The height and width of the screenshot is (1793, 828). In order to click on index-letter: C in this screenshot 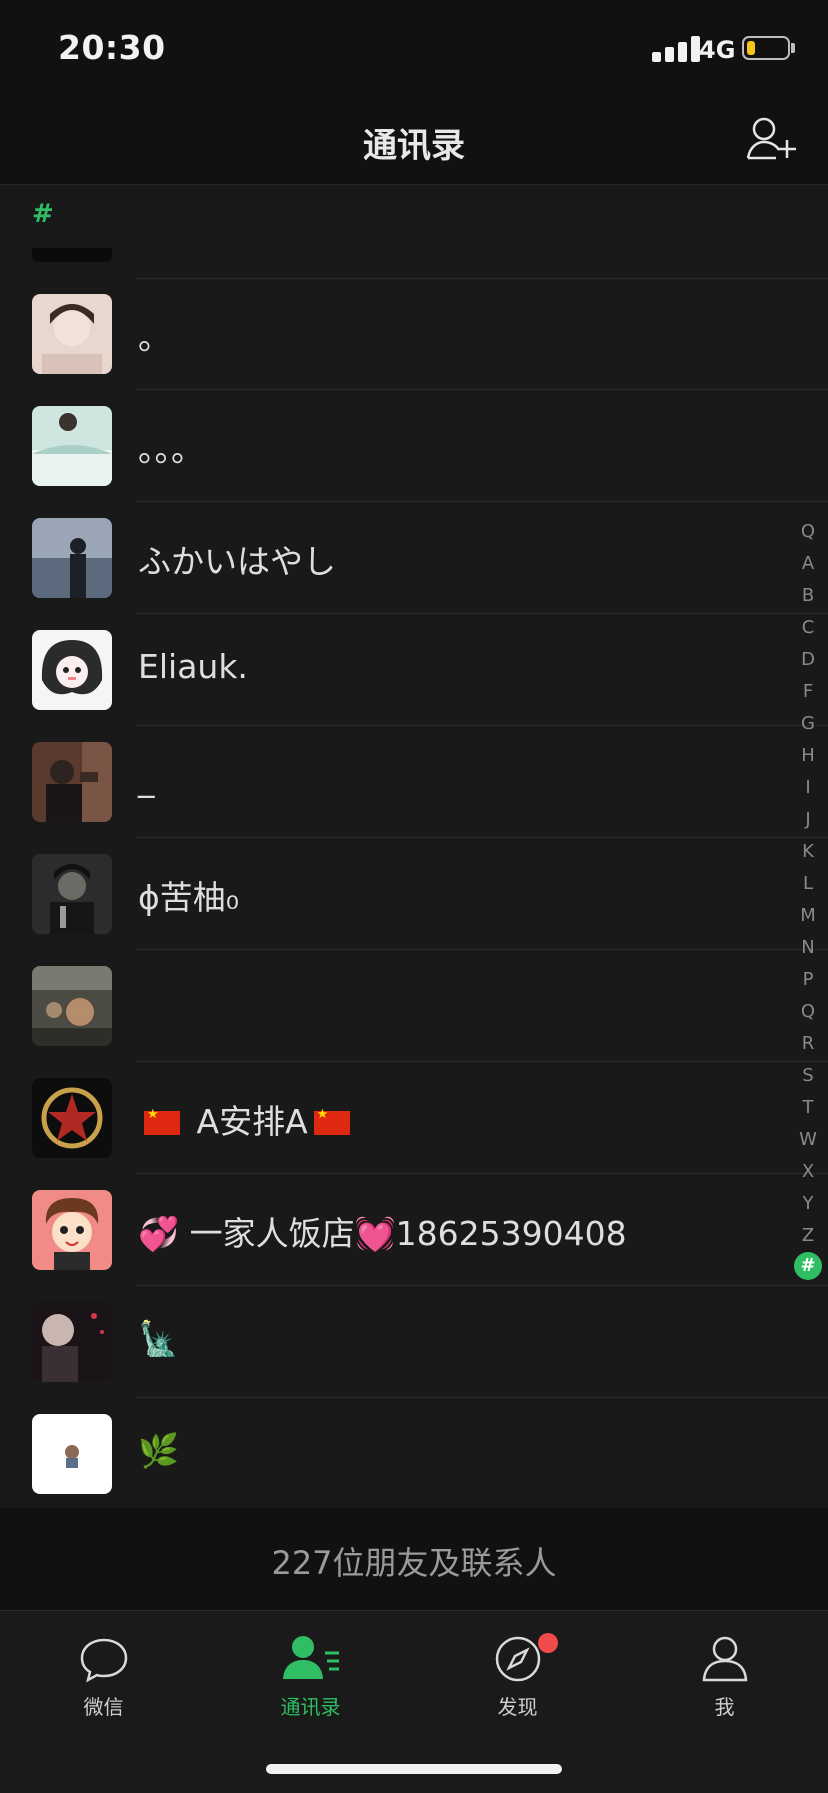, I will do `click(808, 628)`.